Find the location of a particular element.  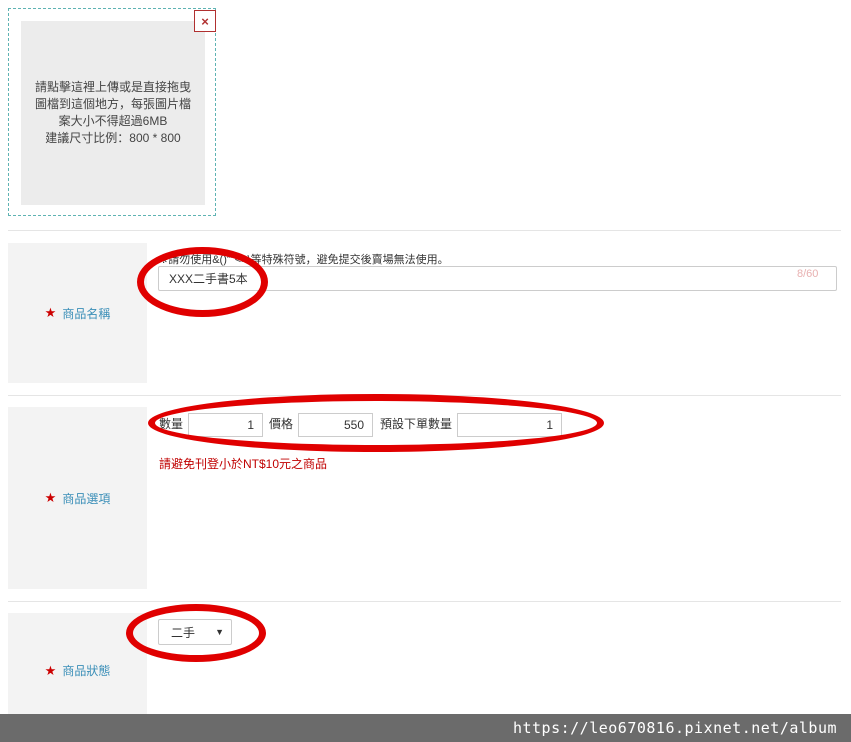

quantity-label: 數量 is located at coordinates (171, 424).